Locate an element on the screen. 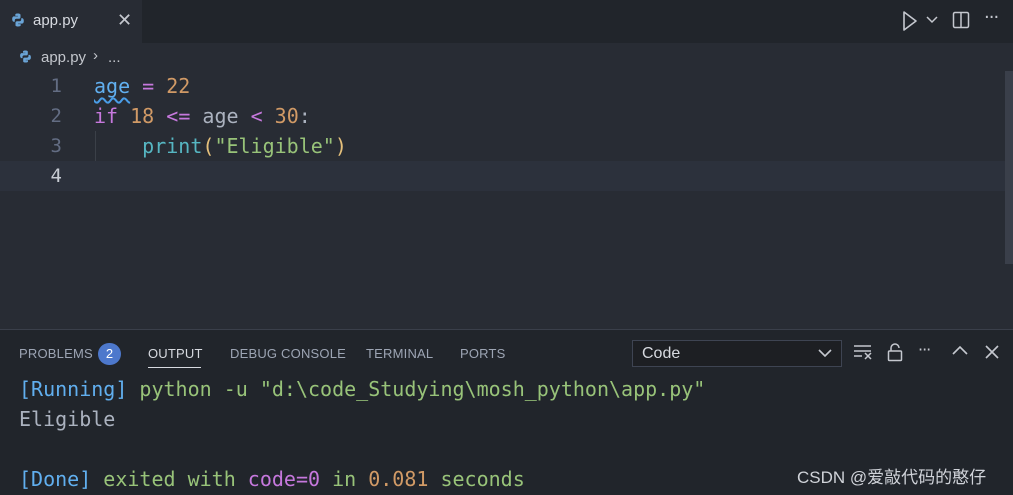 This screenshot has height=495, width=1013. tab-problems: PROBLEMS is located at coordinates (56, 353).